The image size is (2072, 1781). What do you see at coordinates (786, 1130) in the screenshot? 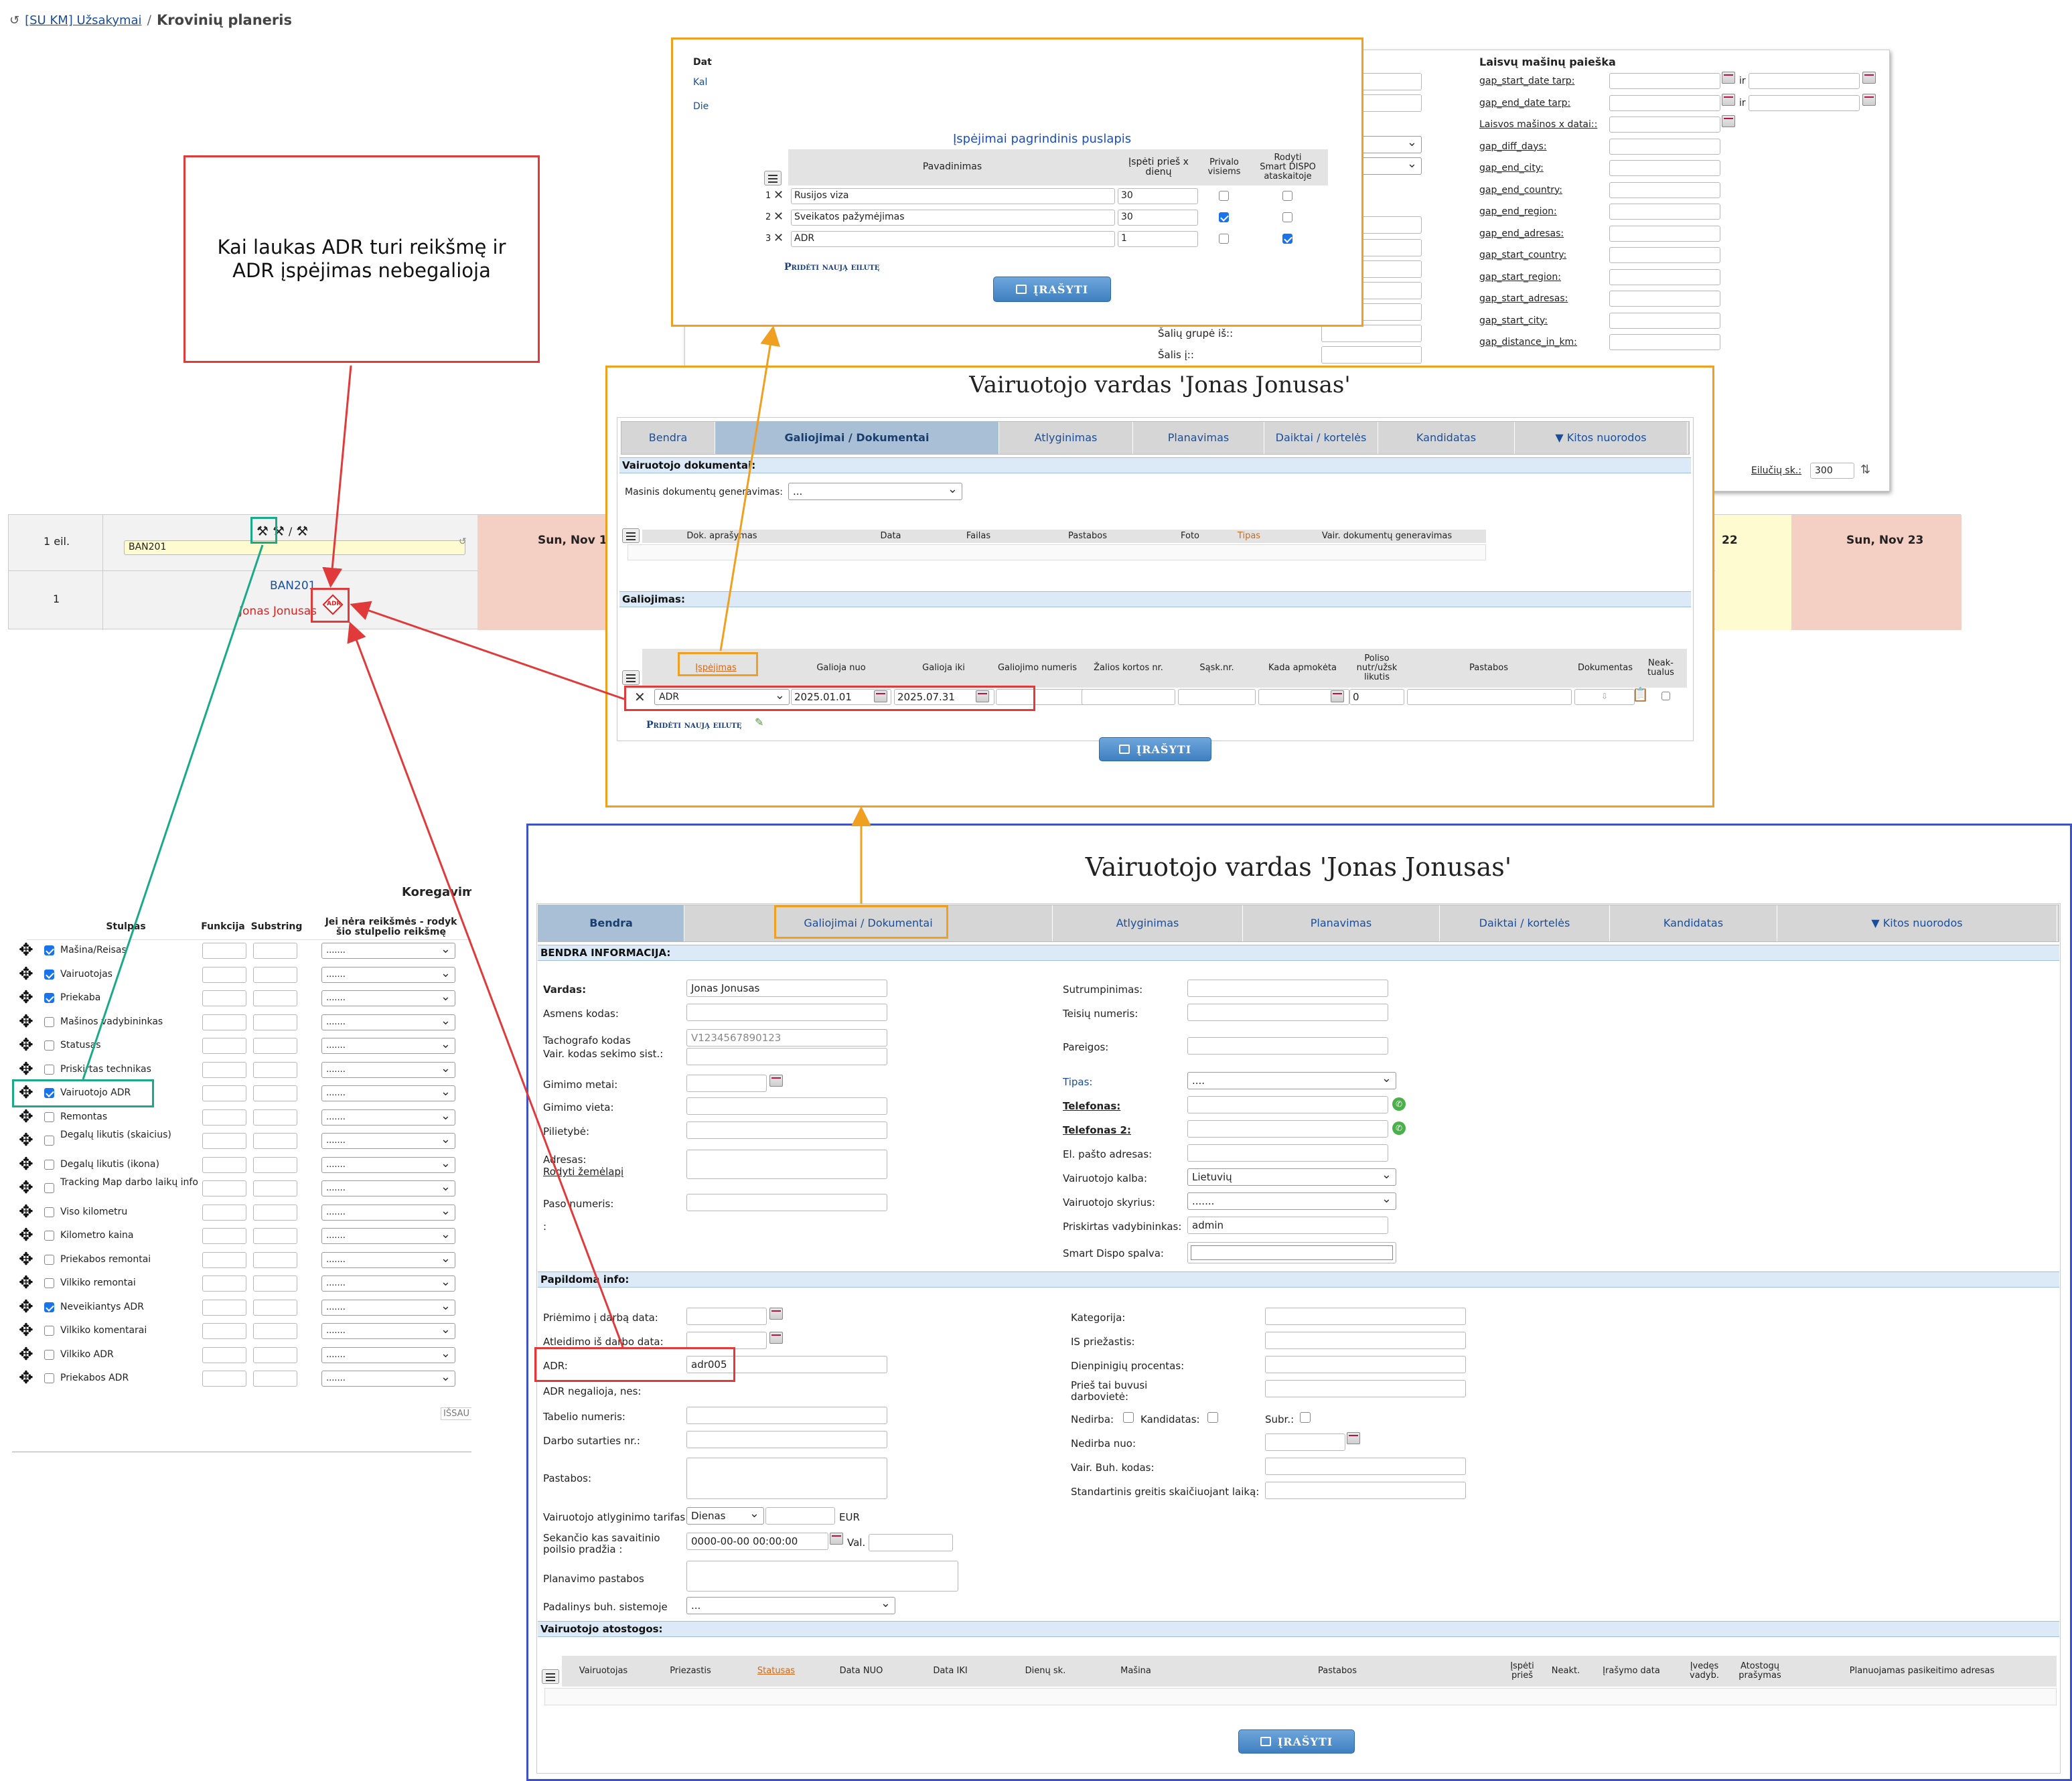
I see `citizenship-input` at bounding box center [786, 1130].